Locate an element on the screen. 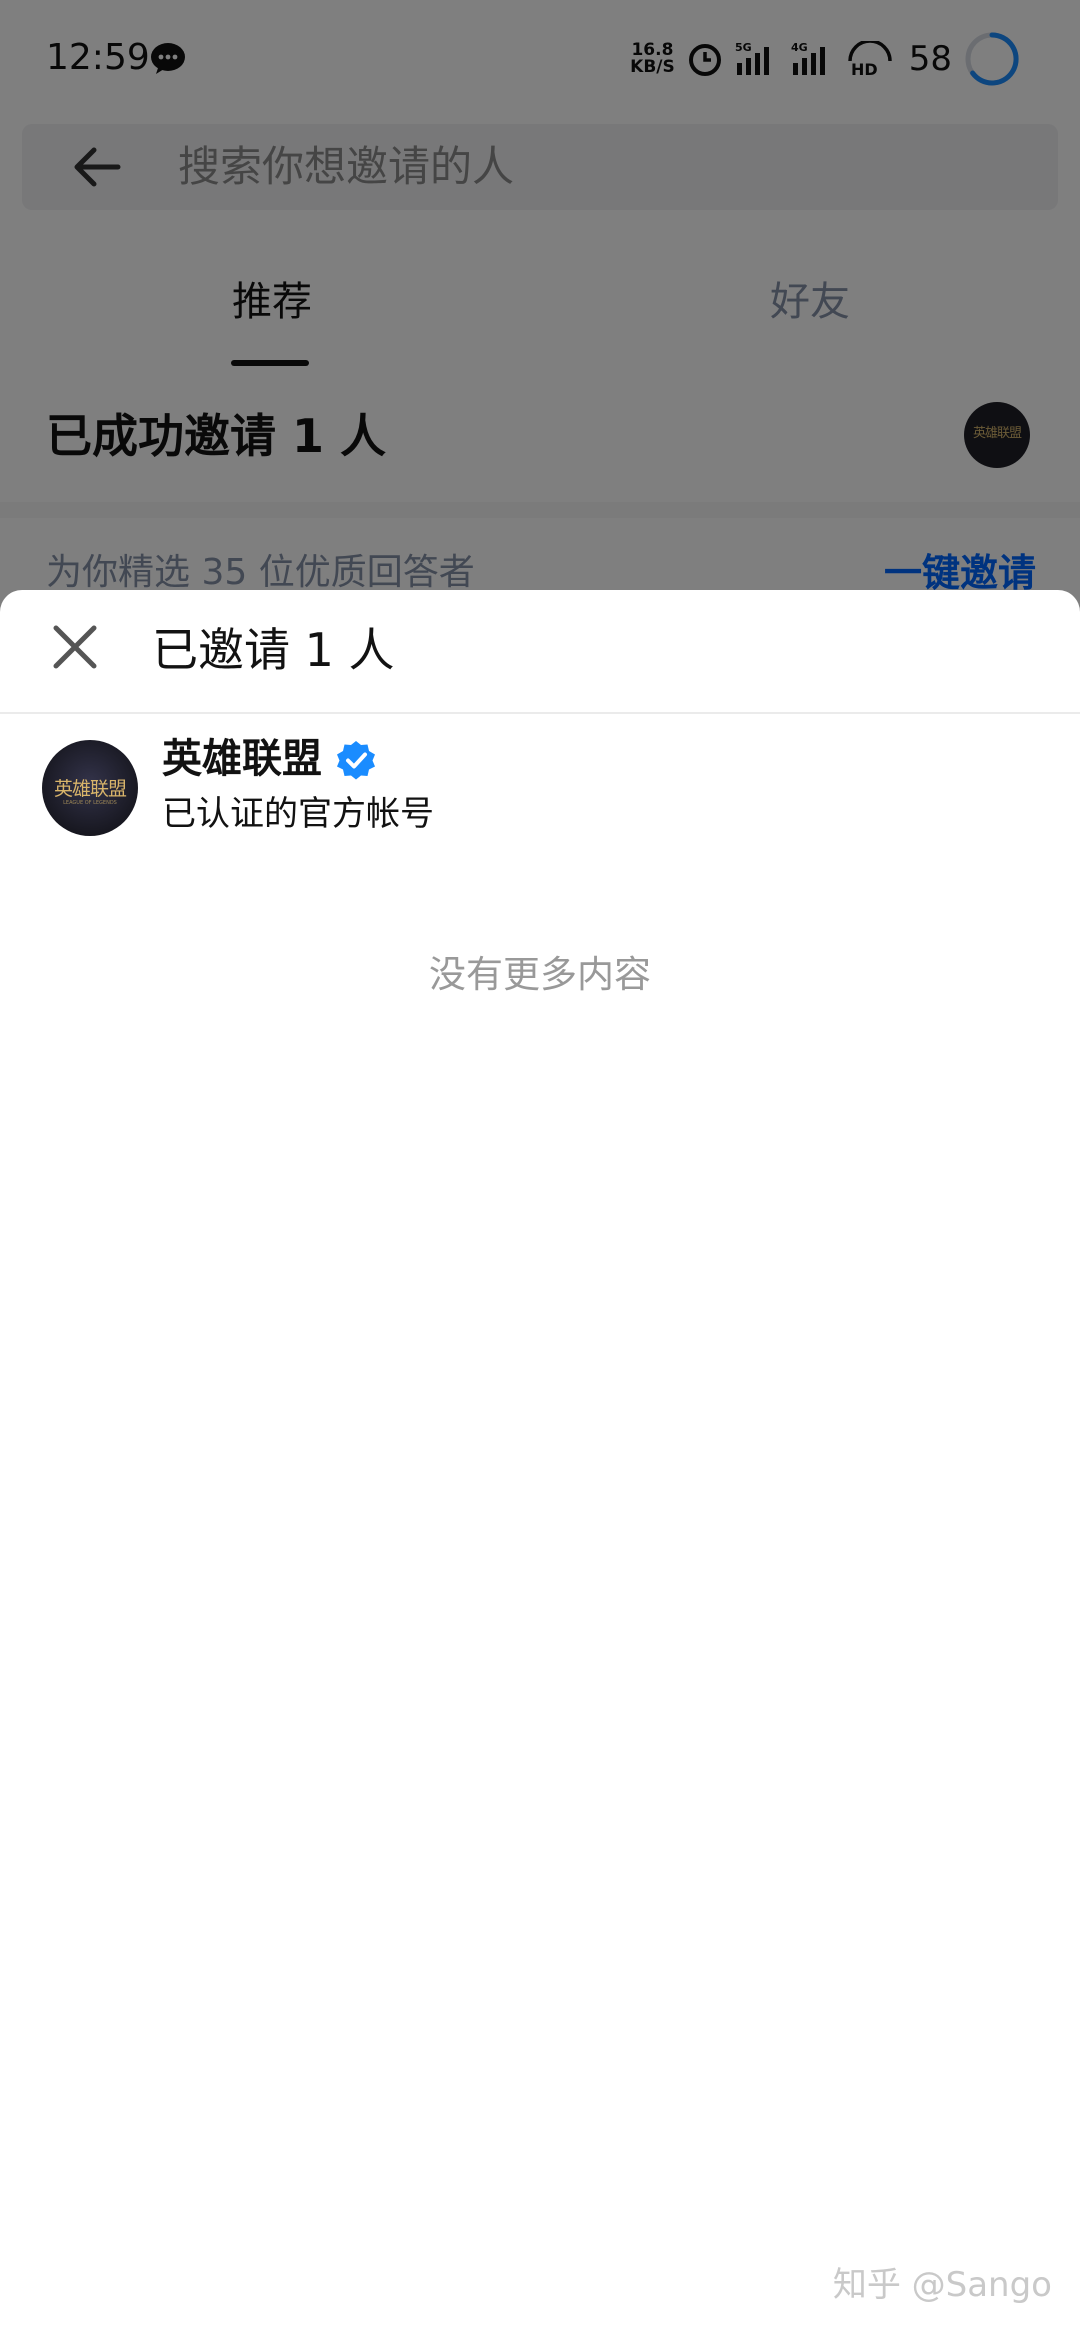 The width and height of the screenshot is (1080, 2340). list-item: 英雄联盟 LEAGUE OF LEGENDS 英雄联盟 已认证的官方帐号 is located at coordinates (540, 790).